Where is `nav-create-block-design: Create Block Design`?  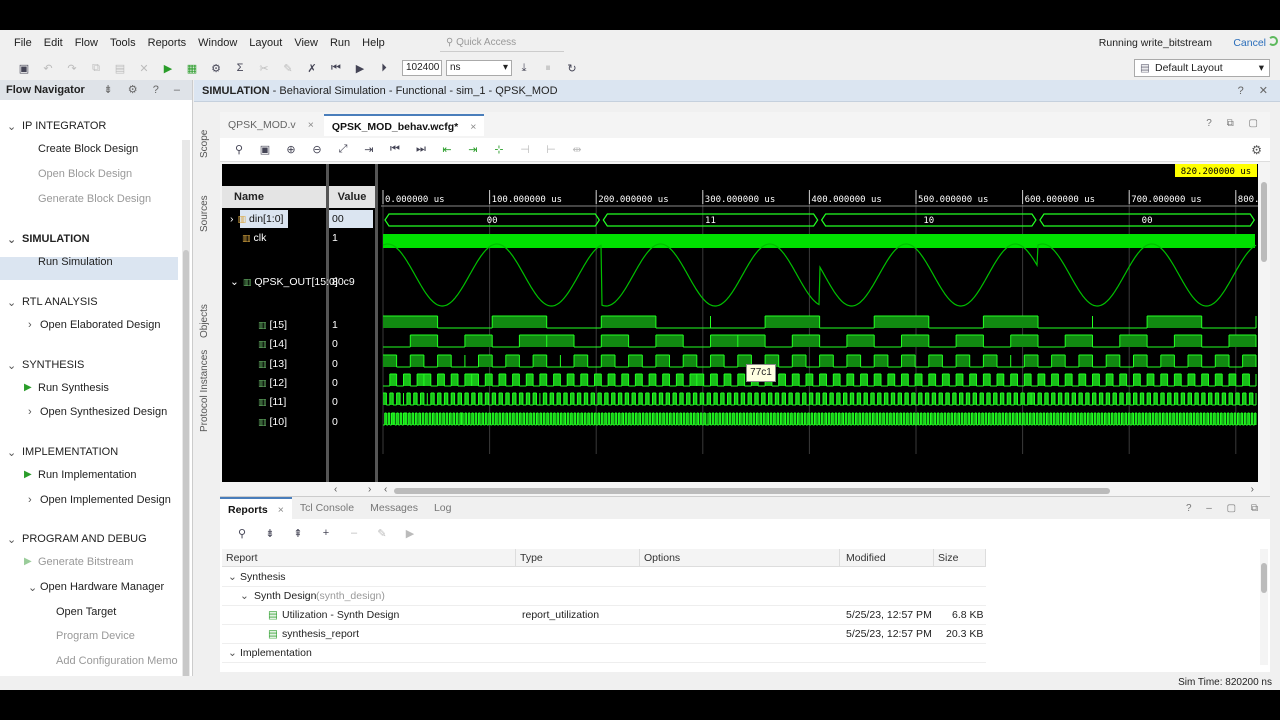 nav-create-block-design: Create Block Design is located at coordinates (88, 149).